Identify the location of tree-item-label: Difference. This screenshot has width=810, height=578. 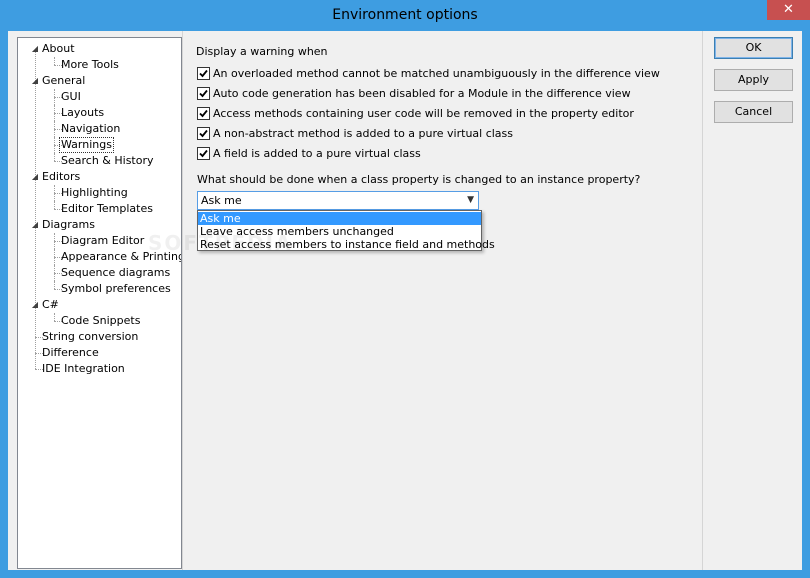
(70, 352).